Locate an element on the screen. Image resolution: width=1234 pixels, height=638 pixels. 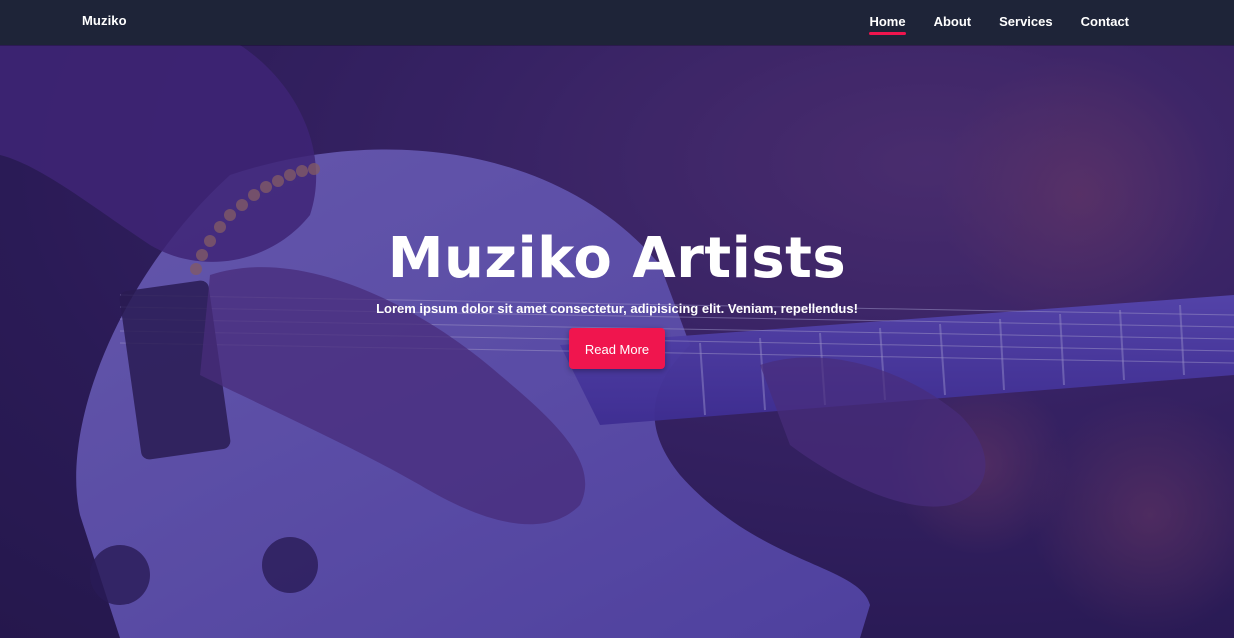
nav-link-about: About is located at coordinates (953, 21).